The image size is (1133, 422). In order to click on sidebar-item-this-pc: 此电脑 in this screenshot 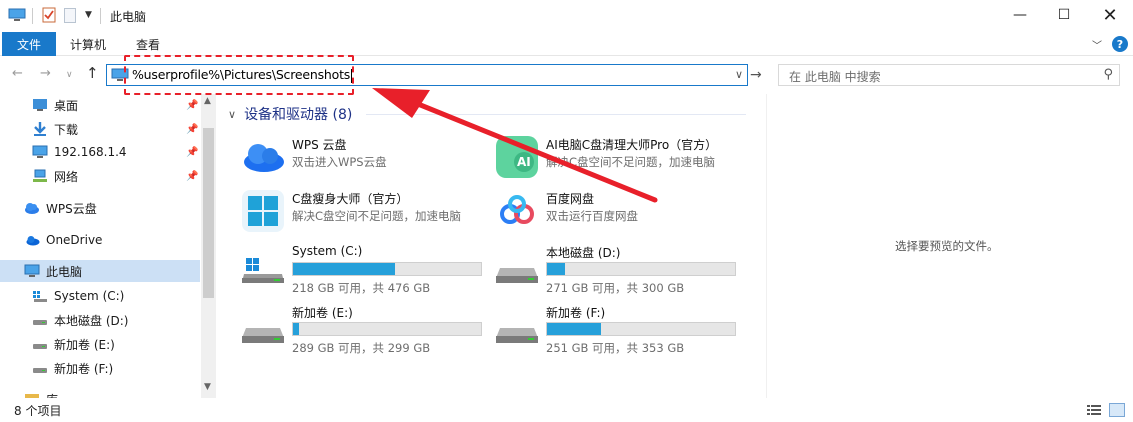, I will do `click(100, 271)`.